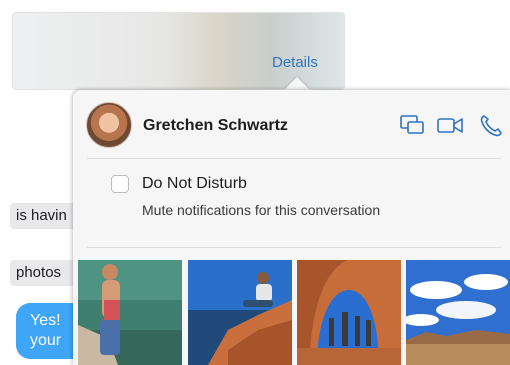 This screenshot has width=510, height=365. Describe the element at coordinates (45, 273) in the screenshot. I see `message-bubble-received: photos` at that location.